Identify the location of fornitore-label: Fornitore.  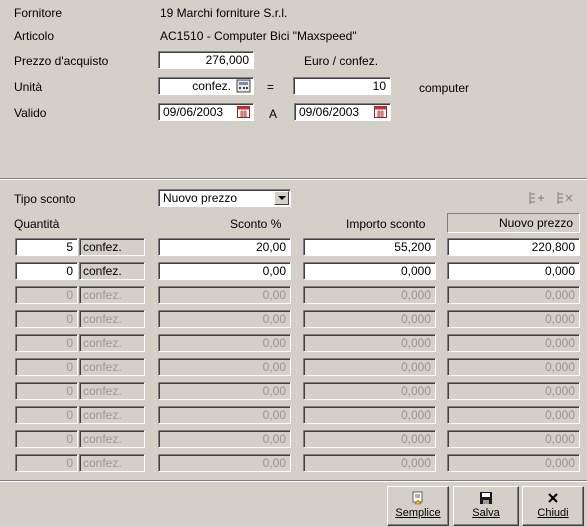
(38, 13).